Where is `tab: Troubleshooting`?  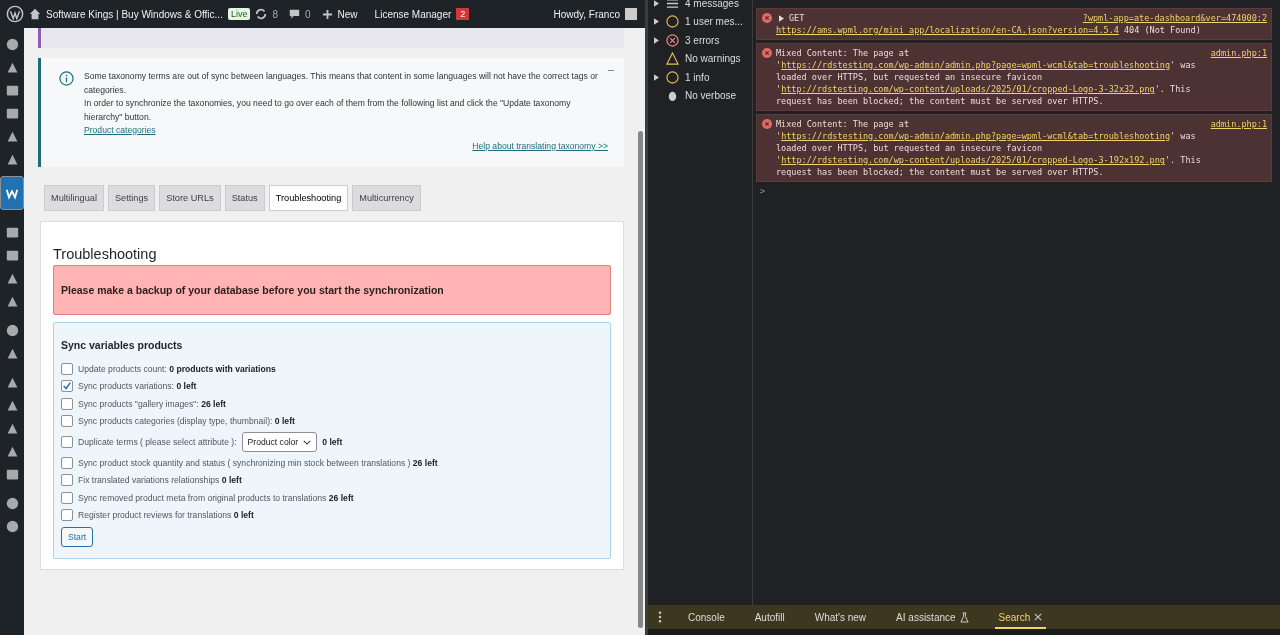 tab: Troubleshooting is located at coordinates (308, 198).